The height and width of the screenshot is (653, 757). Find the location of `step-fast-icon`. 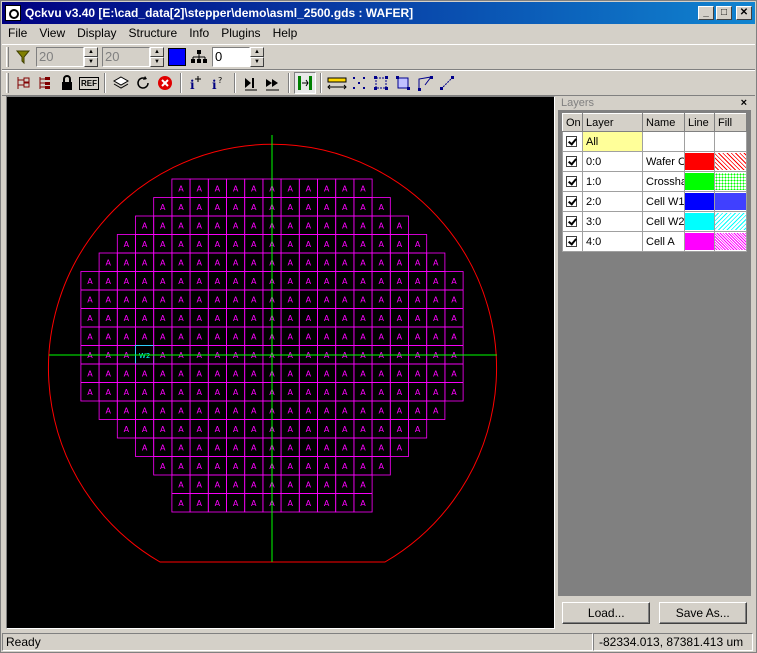

step-fast-icon is located at coordinates (273, 83).